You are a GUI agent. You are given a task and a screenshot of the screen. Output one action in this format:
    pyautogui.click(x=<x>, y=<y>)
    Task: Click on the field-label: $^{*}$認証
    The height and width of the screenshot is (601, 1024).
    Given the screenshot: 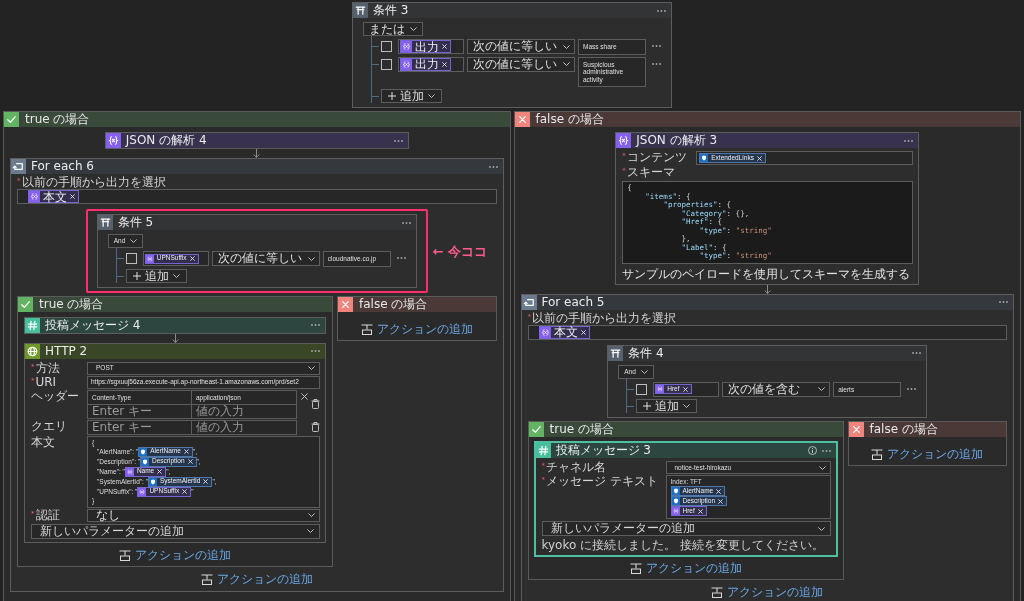 What is the action you would take?
    pyautogui.click(x=45, y=515)
    